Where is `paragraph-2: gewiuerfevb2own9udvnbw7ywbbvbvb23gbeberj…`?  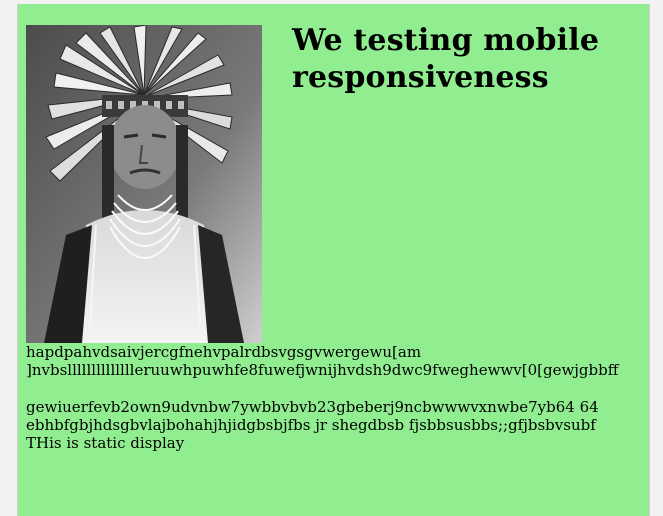
paragraph-2: gewiuerfevb2own9udvnbw7ywbbvbvb23gbeberj… is located at coordinates (337, 425).